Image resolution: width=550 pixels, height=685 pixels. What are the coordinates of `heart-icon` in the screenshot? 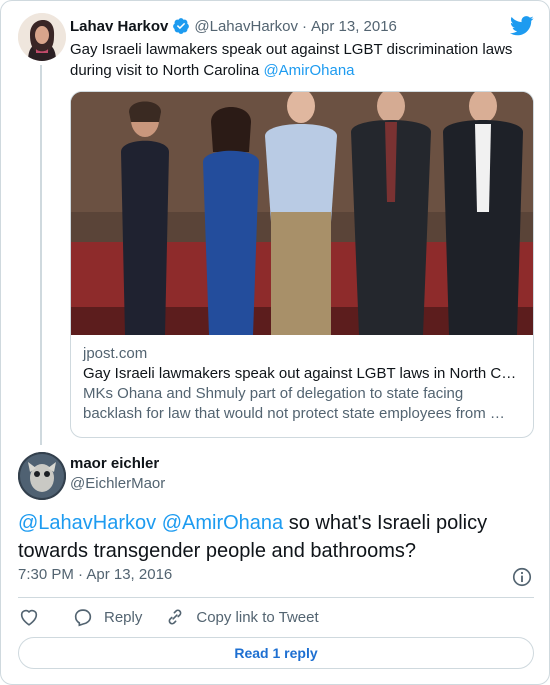 It's located at (29, 617).